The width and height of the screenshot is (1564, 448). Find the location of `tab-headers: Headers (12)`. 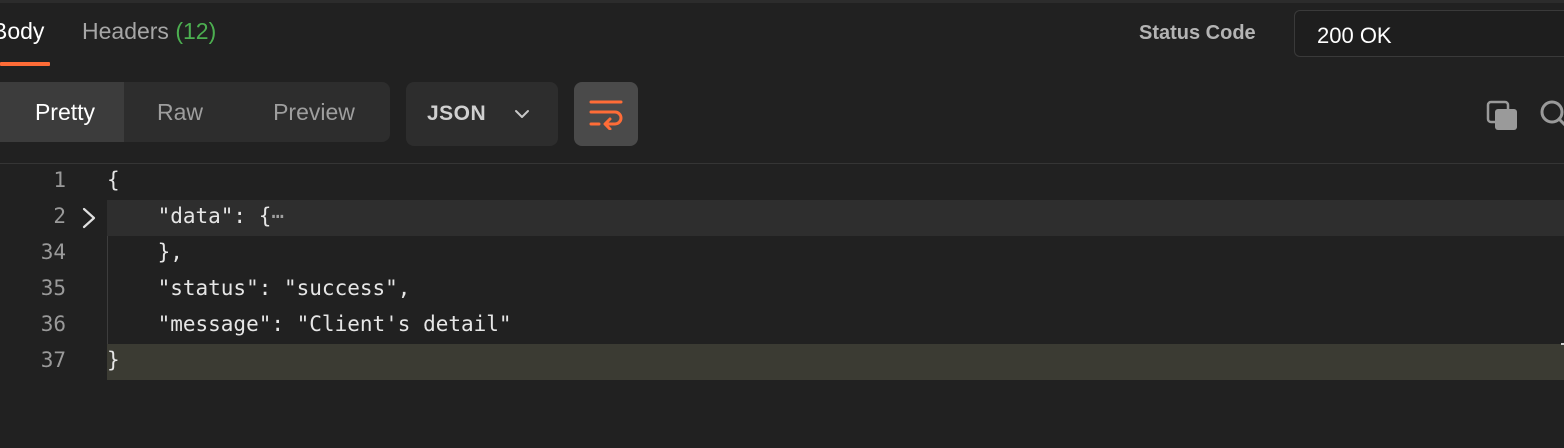

tab-headers: Headers (12) is located at coordinates (149, 31).